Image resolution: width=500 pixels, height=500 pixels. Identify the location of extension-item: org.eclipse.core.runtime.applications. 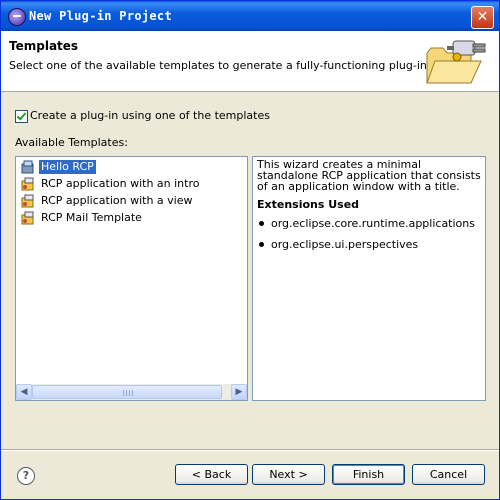
(369, 223).